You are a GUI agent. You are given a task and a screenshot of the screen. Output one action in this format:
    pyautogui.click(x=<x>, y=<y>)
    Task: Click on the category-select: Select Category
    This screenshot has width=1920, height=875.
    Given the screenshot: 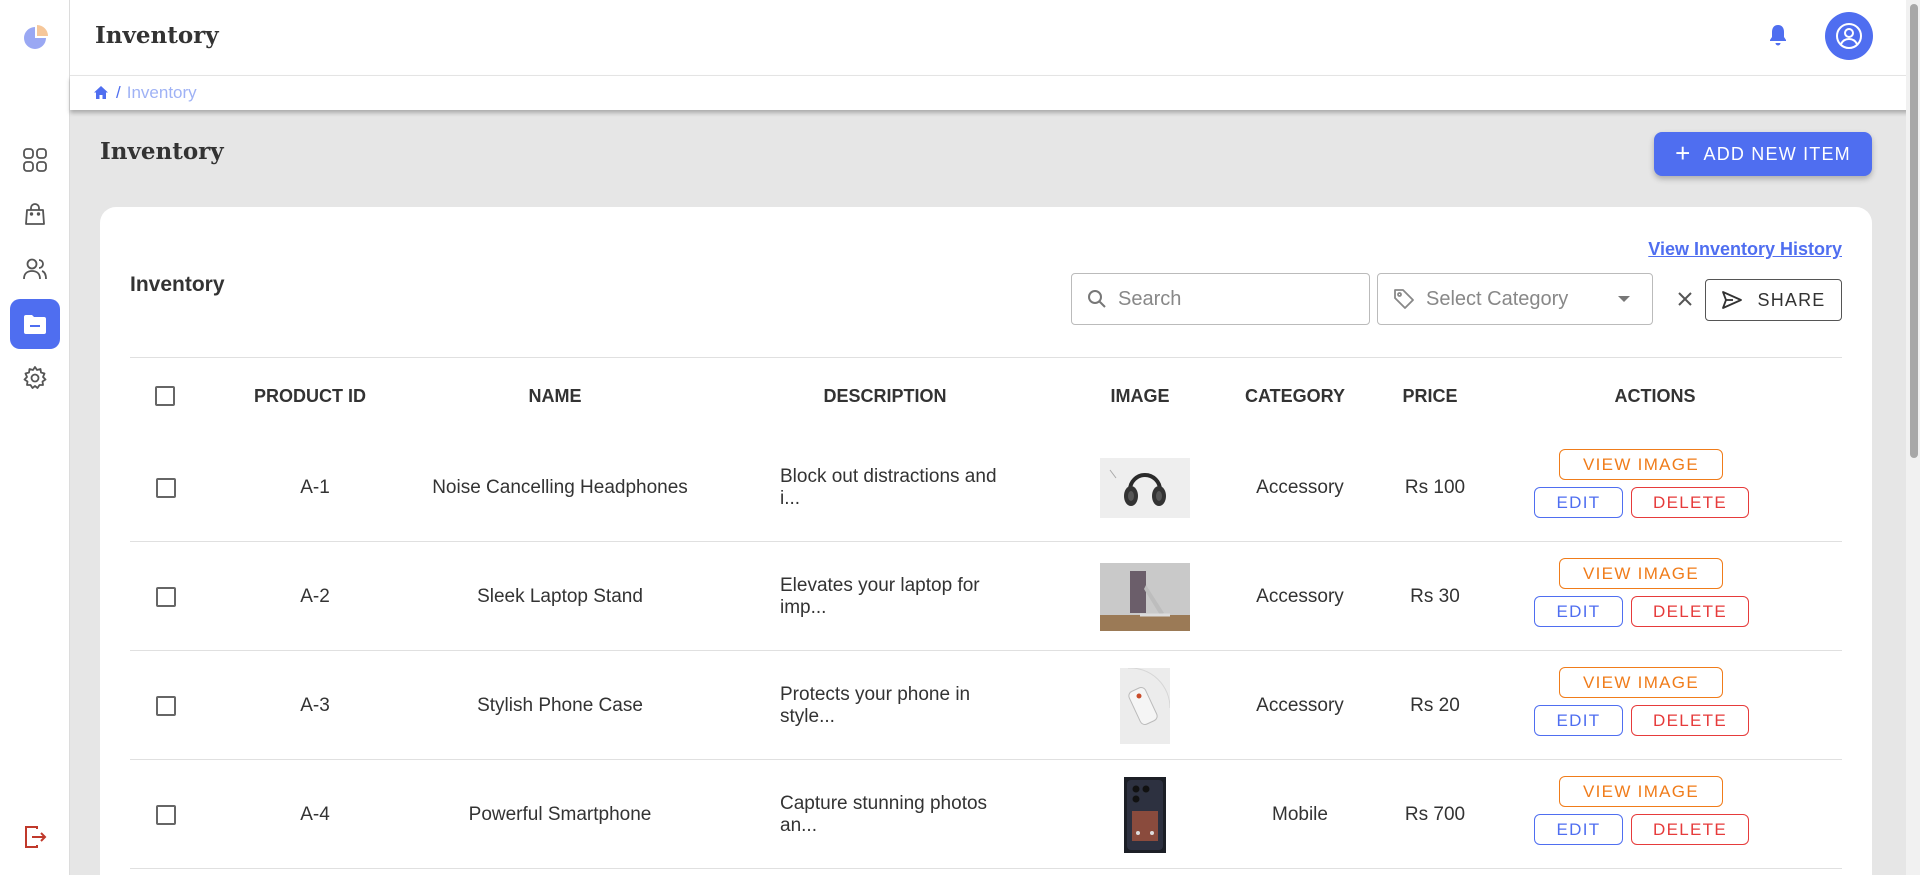 What is the action you would take?
    pyautogui.click(x=1515, y=299)
    